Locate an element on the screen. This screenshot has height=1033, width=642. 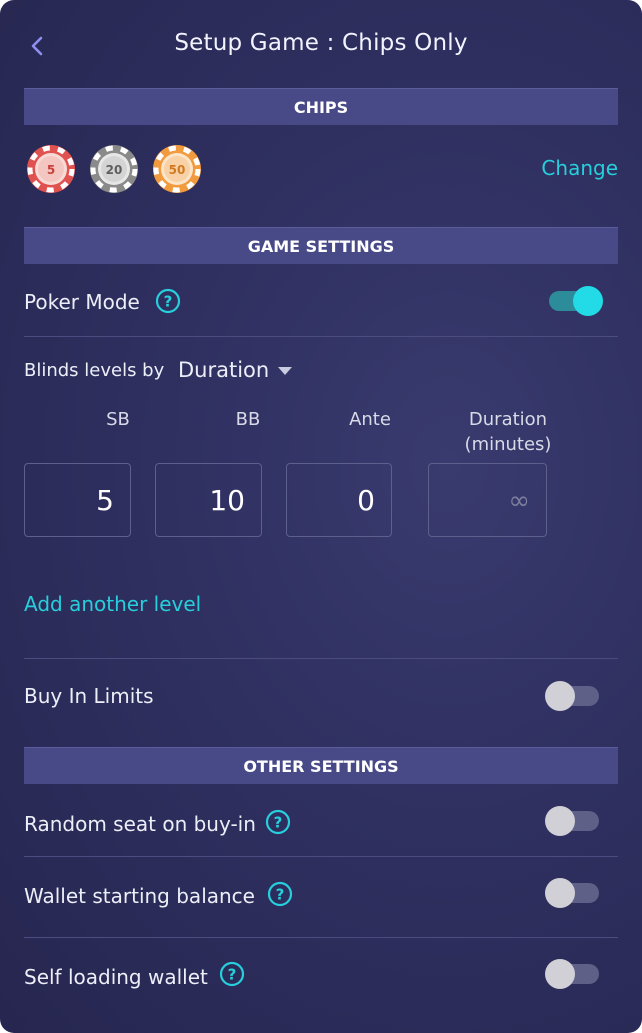
bb-input: 10 is located at coordinates (208, 500).